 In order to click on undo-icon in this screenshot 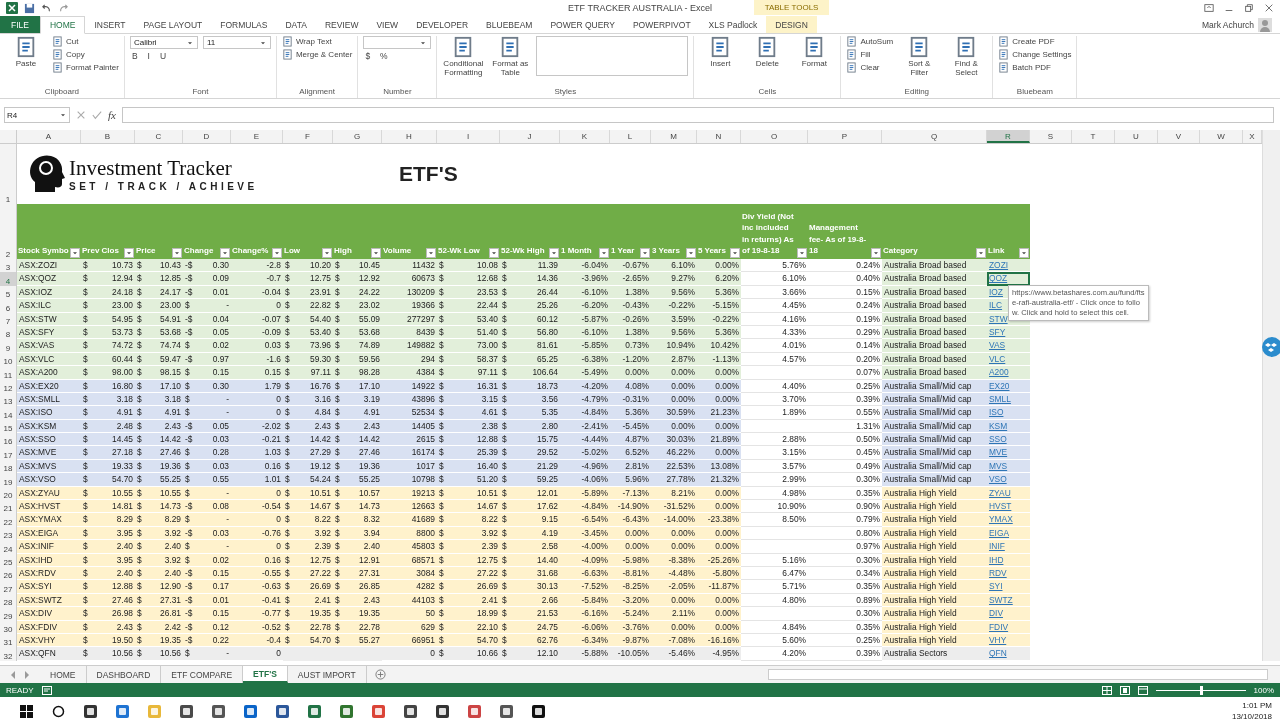, I will do `click(46, 8)`.